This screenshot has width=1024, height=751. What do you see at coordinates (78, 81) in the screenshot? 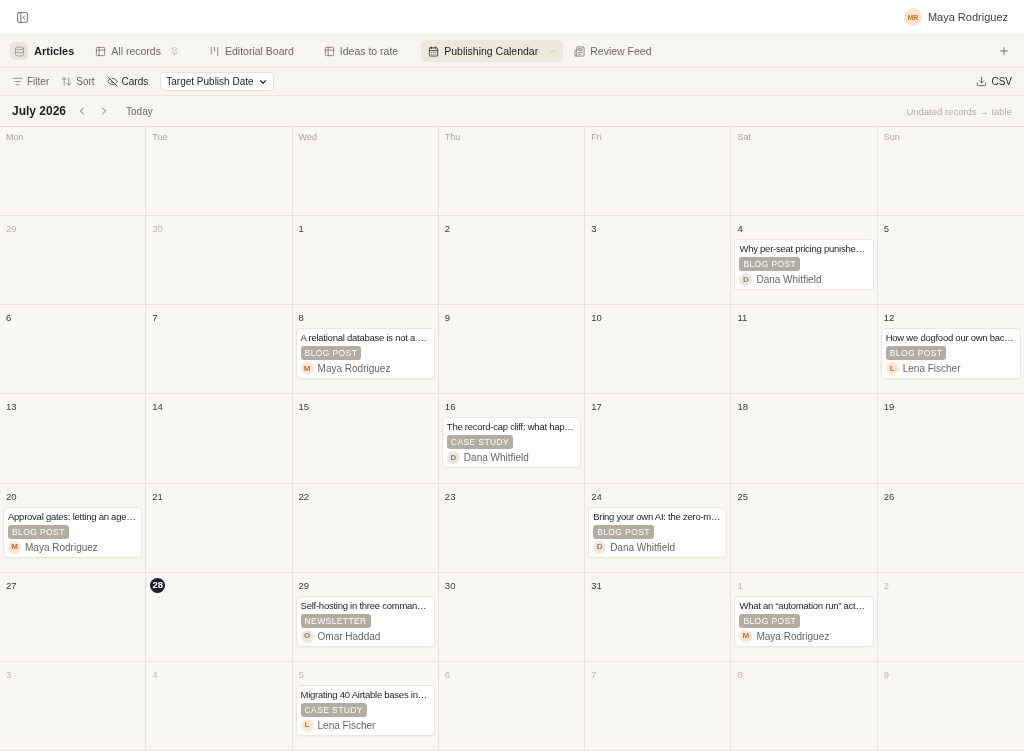
I see `toolbar-button: Sort` at bounding box center [78, 81].